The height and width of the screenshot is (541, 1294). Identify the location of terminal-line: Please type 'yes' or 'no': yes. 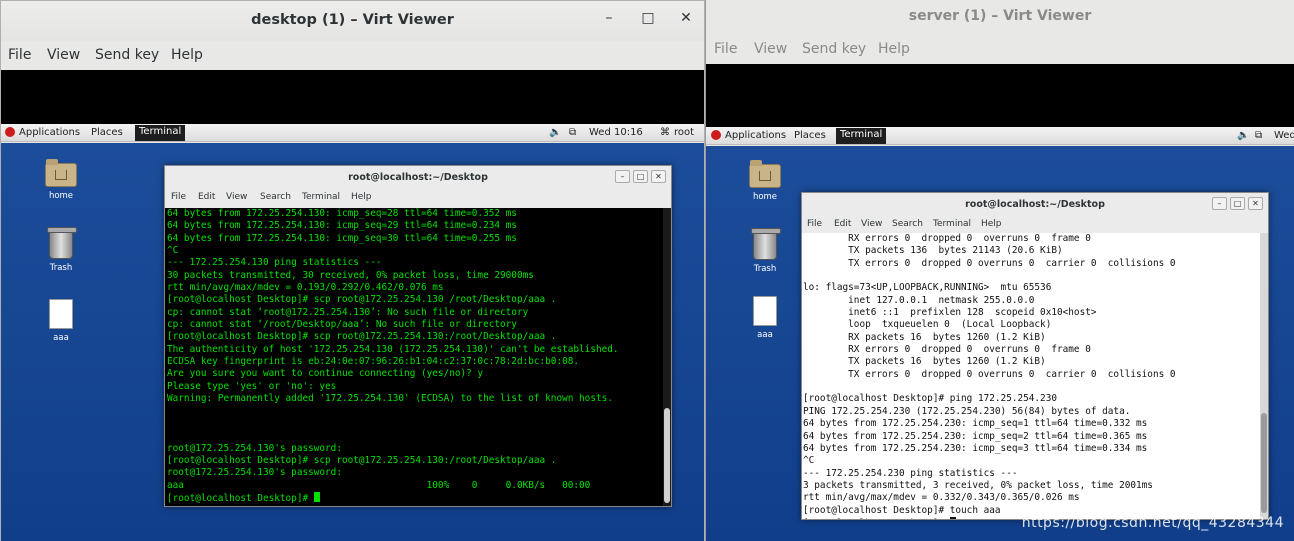
(252, 386).